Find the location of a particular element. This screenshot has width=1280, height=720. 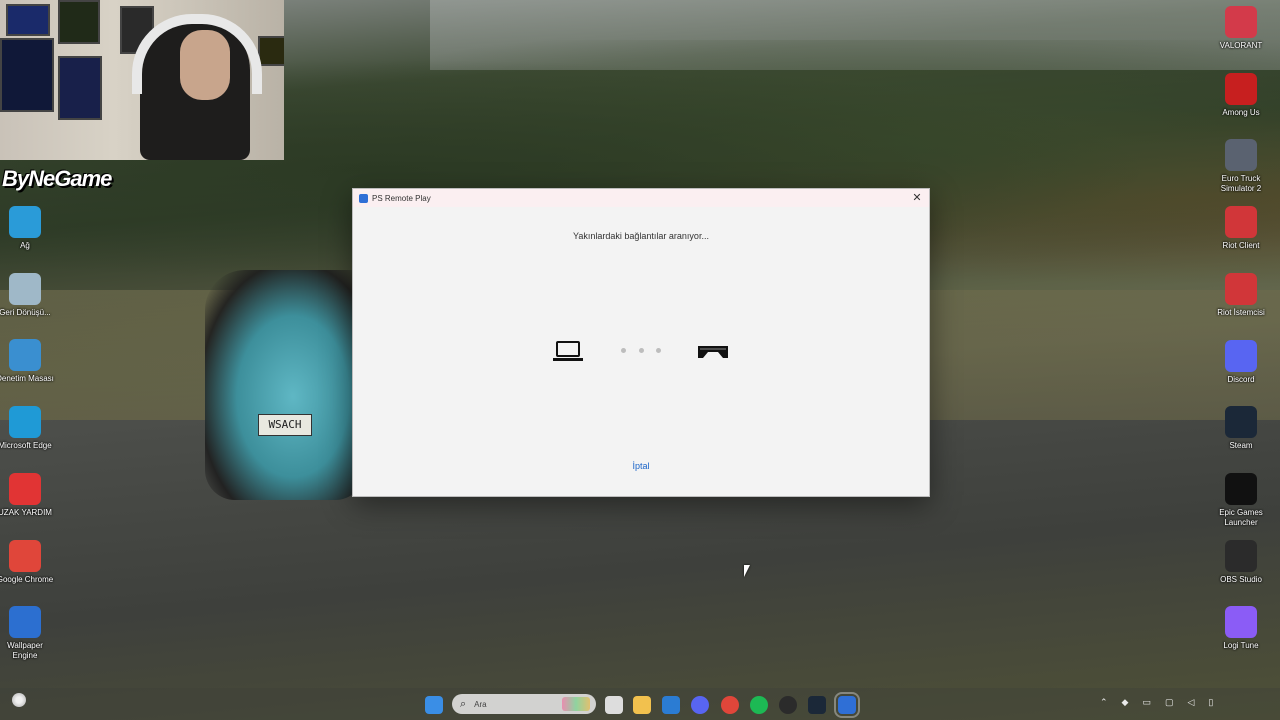

desktop-shortcut-steam: Steam is located at coordinates (1241, 428).